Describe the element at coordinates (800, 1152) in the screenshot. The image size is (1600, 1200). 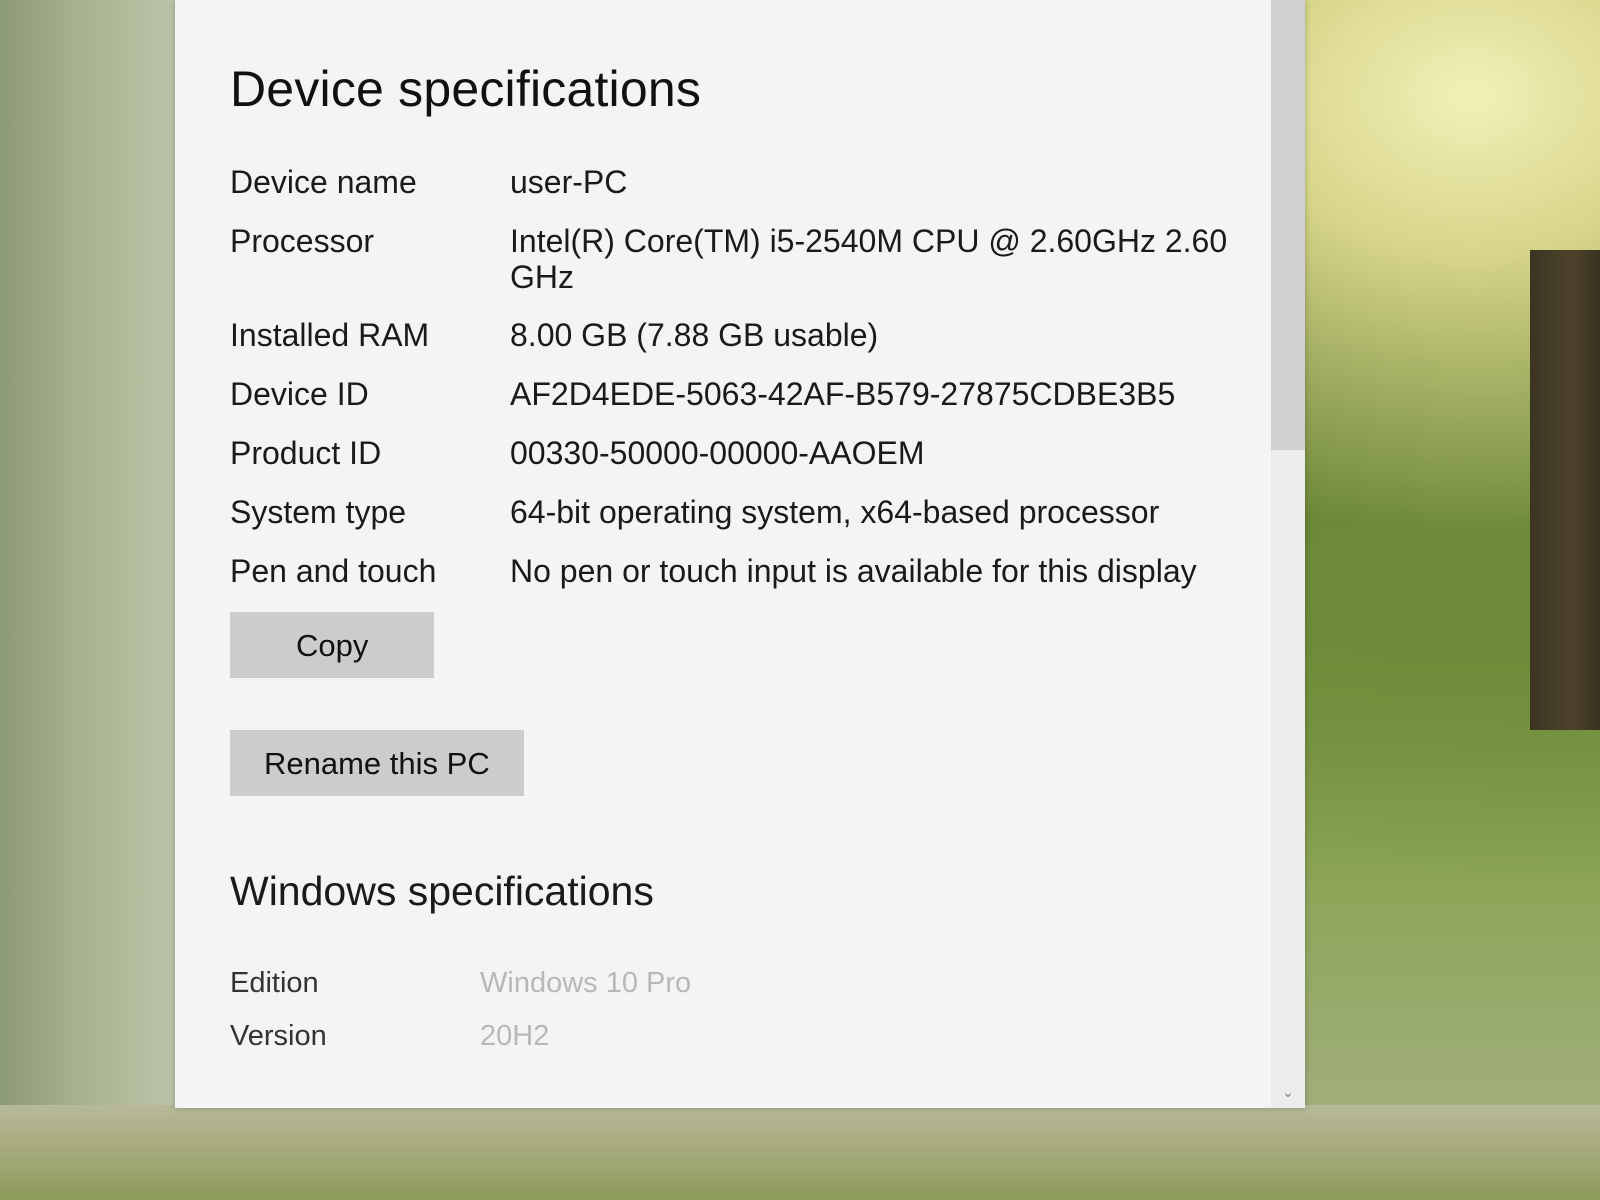
I see `desktop-background-bottom` at that location.